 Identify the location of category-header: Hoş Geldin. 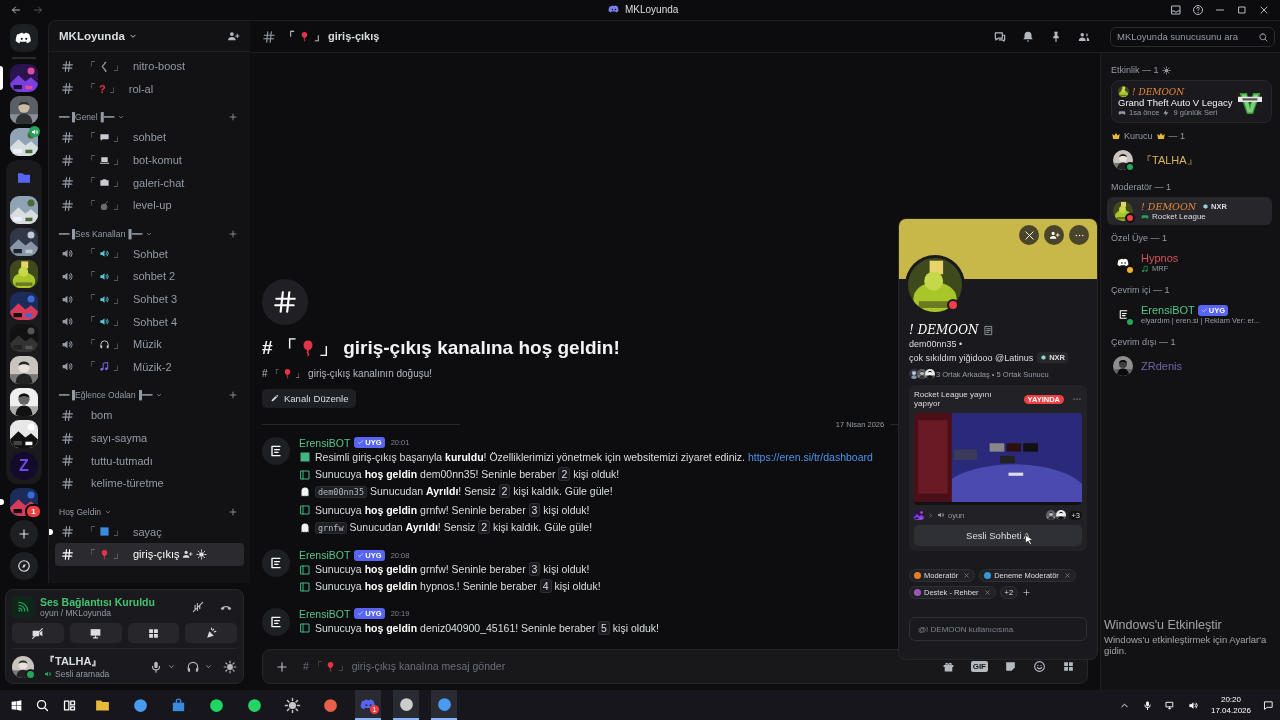
(86, 511).